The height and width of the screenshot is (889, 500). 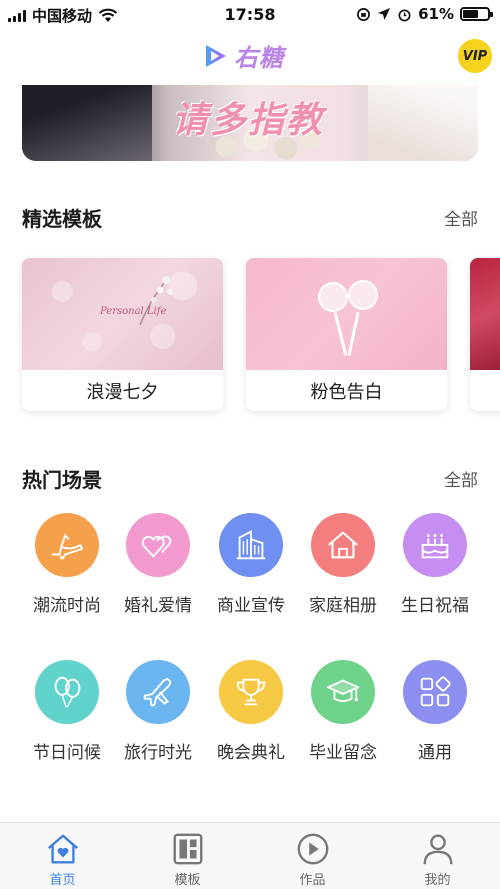 I want to click on scenes-see-all-link: 全部, so click(x=461, y=478).